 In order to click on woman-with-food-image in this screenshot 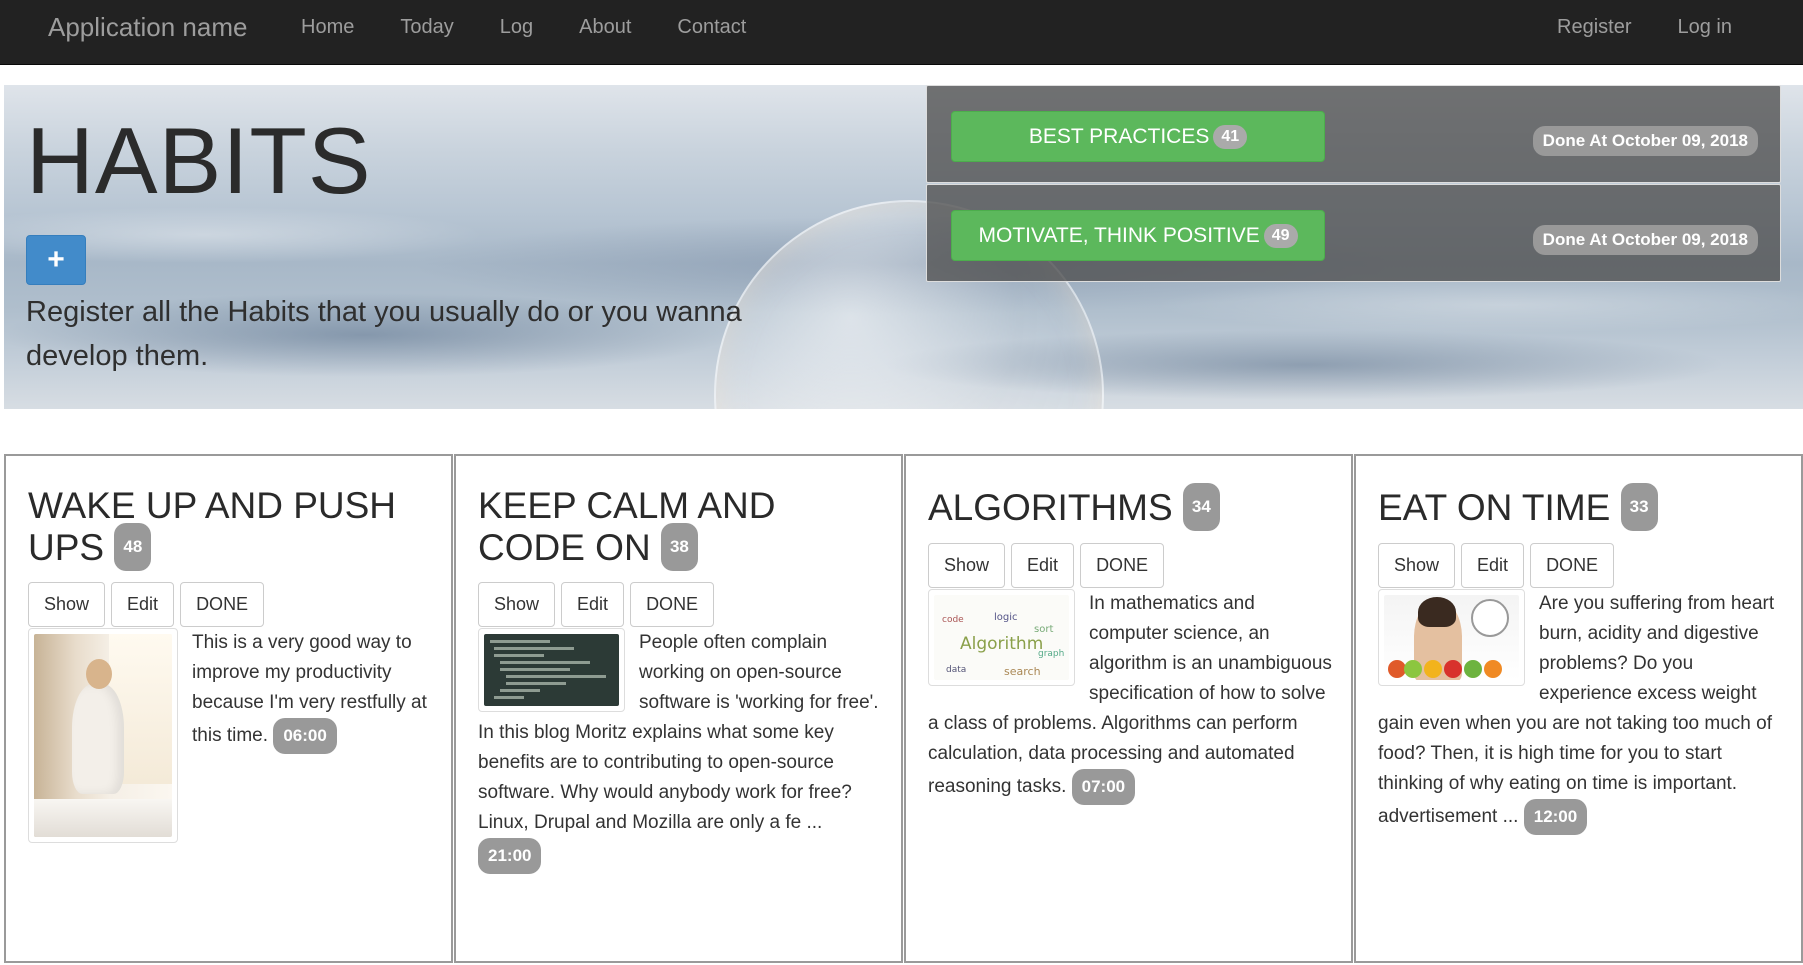, I will do `click(1451, 637)`.